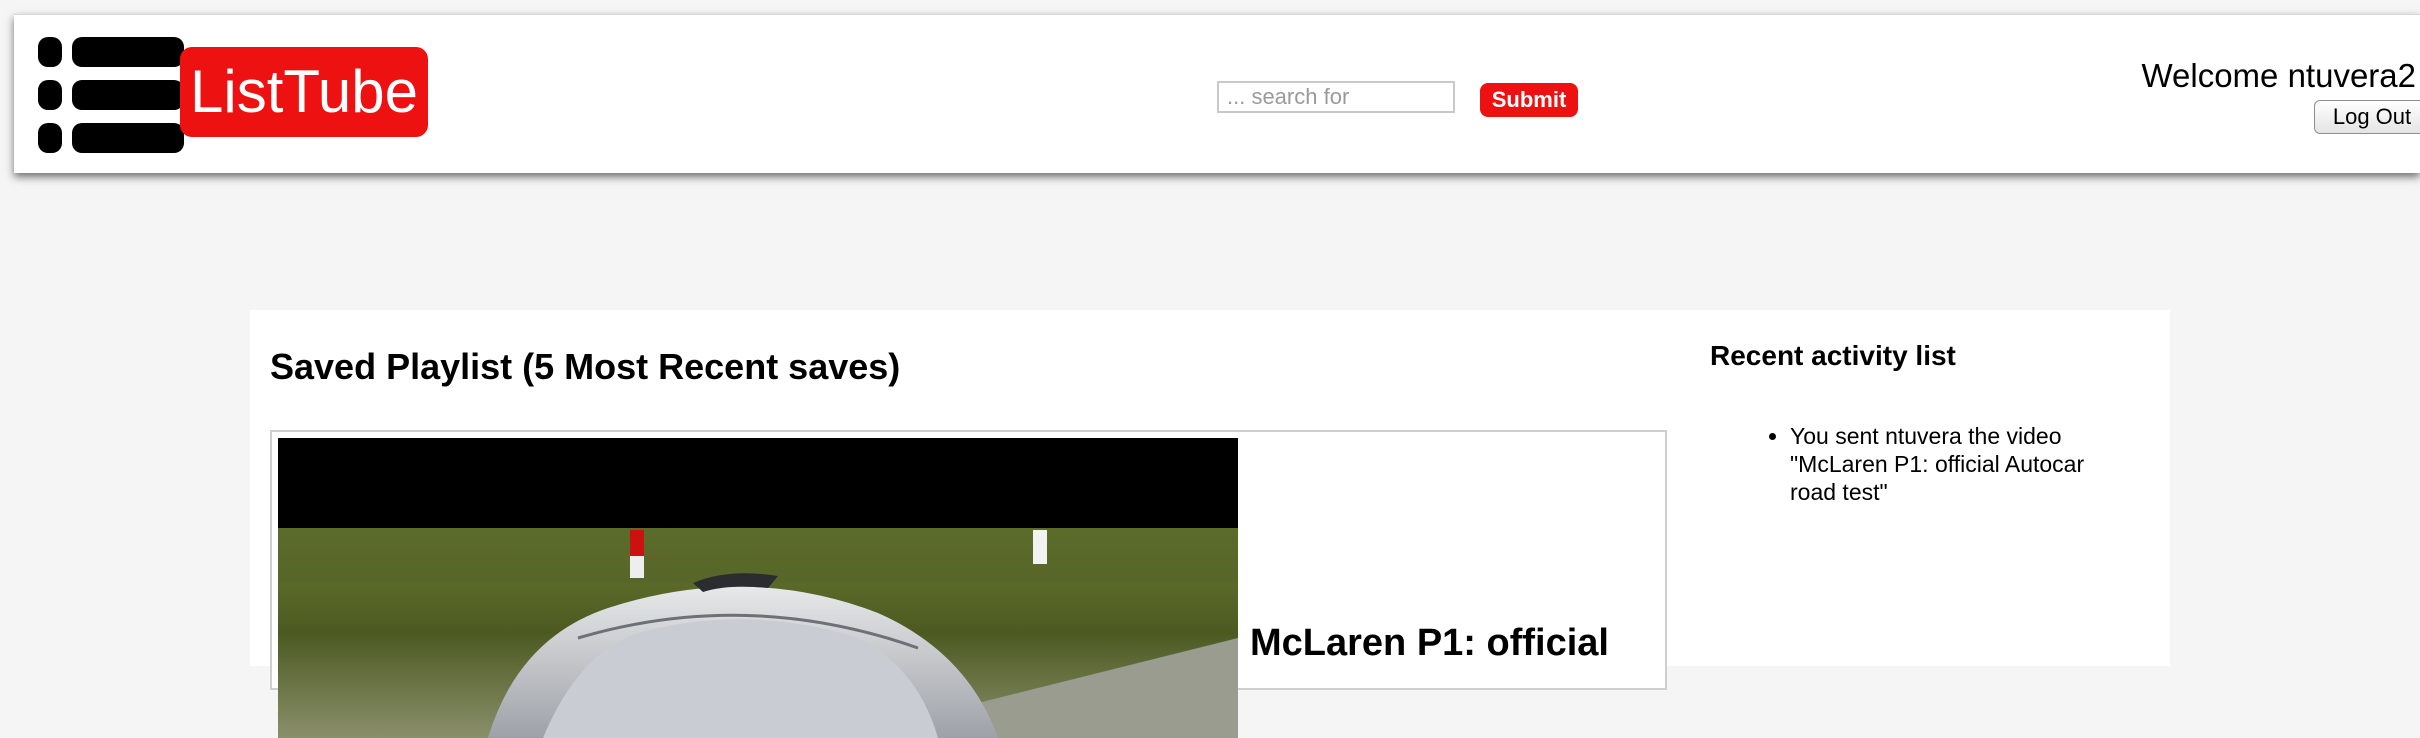 The height and width of the screenshot is (738, 2420). I want to click on activity-title: Recent activity list, so click(1833, 355).